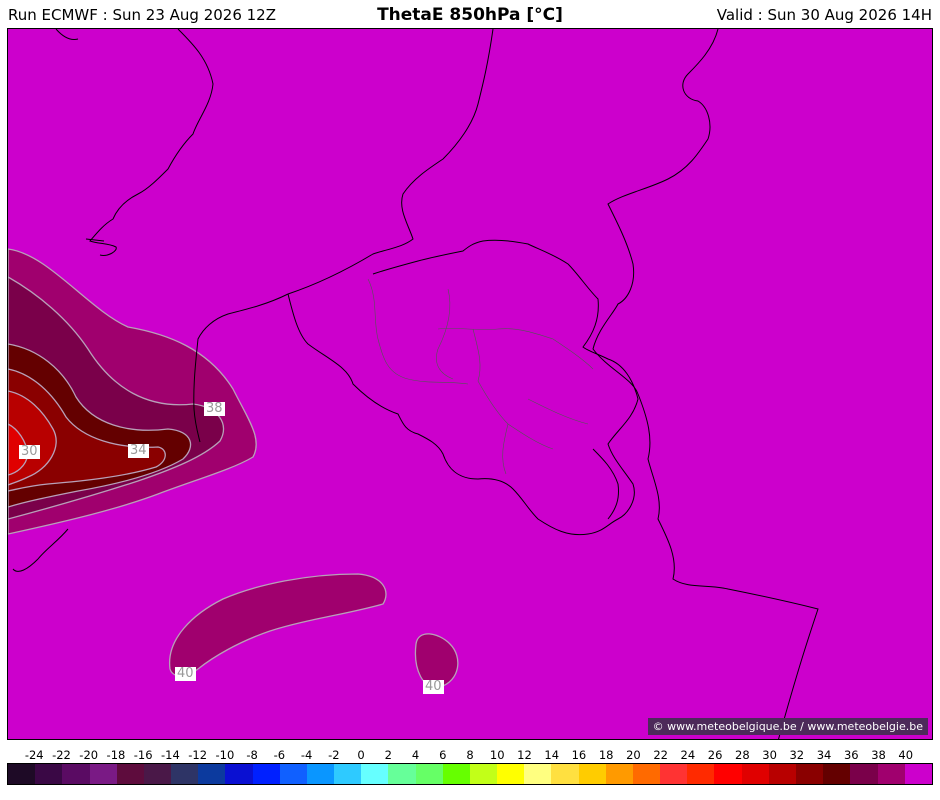 This screenshot has width=940, height=800. I want to click on colorbar-tick-label: 6, so click(443, 755).